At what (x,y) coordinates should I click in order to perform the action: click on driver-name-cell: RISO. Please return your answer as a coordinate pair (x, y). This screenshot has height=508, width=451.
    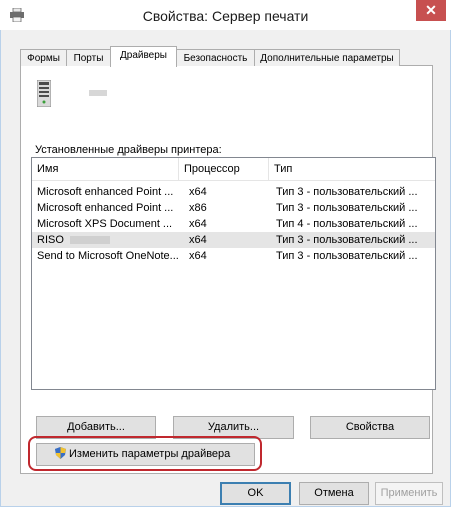
    Looking at the image, I should click on (108, 240).